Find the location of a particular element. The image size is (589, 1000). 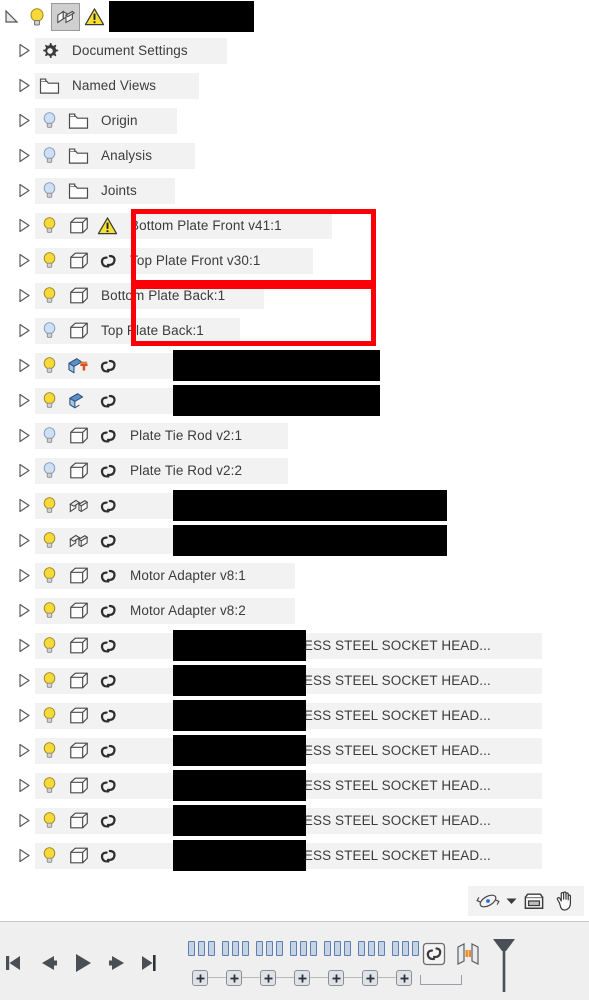

chevron-down-icon is located at coordinates (511, 901).